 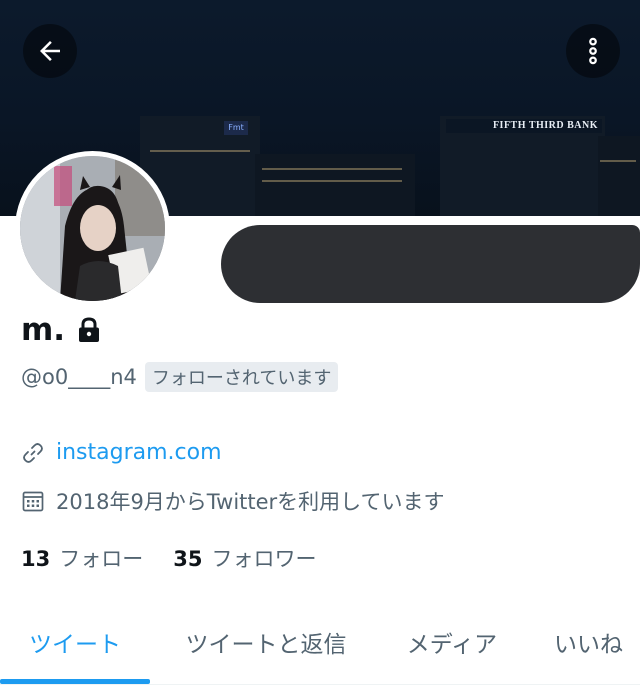 I want to click on follow-counts: 13 フォロー 35 フォロワー, so click(x=183, y=558).